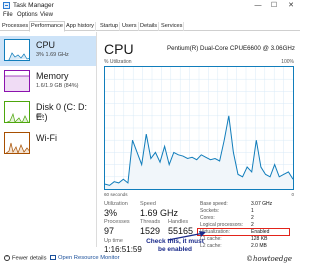  What do you see at coordinates (48, 51) in the screenshot?
I see `sidebar-item-cpu: CPU 3% 1.69 GHz` at bounding box center [48, 51].